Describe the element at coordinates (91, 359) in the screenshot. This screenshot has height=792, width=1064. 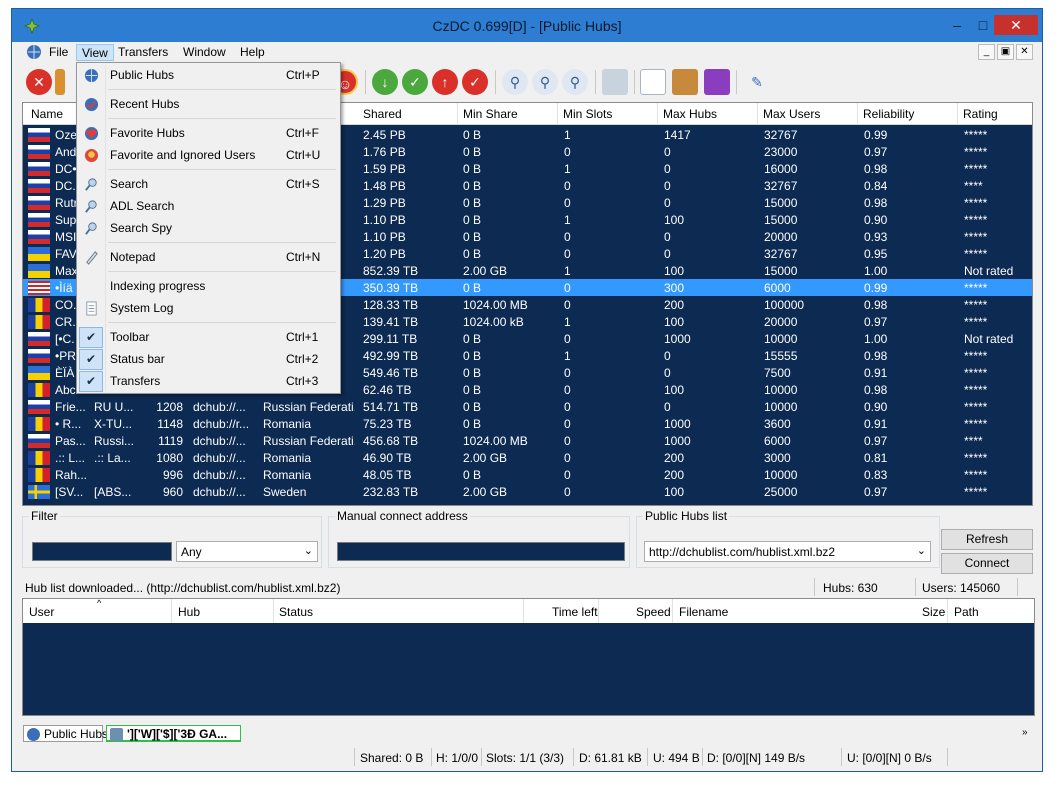
I see `checkmark-icon: ✔` at that location.